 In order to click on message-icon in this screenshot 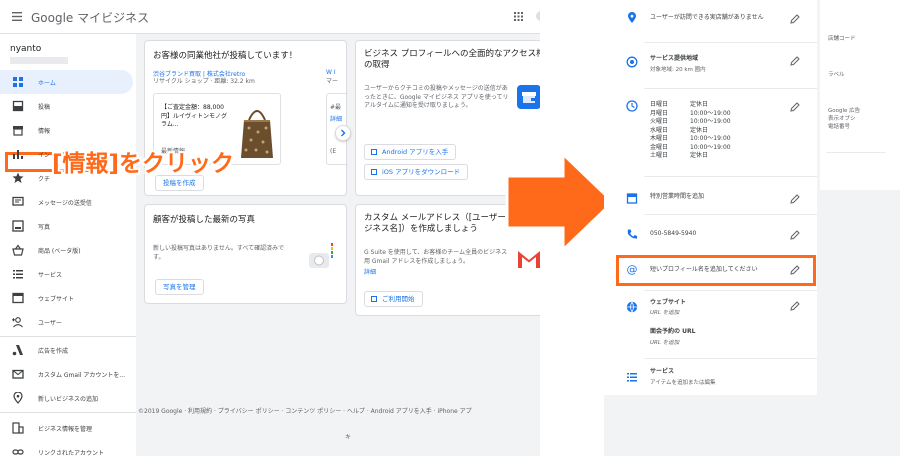, I will do `click(18, 202)`.